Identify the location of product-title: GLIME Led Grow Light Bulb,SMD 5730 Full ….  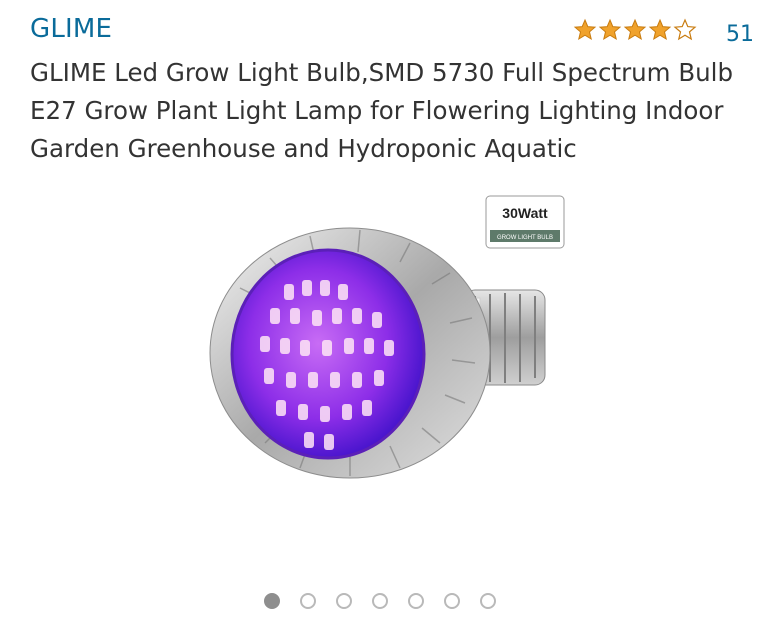
(382, 110).